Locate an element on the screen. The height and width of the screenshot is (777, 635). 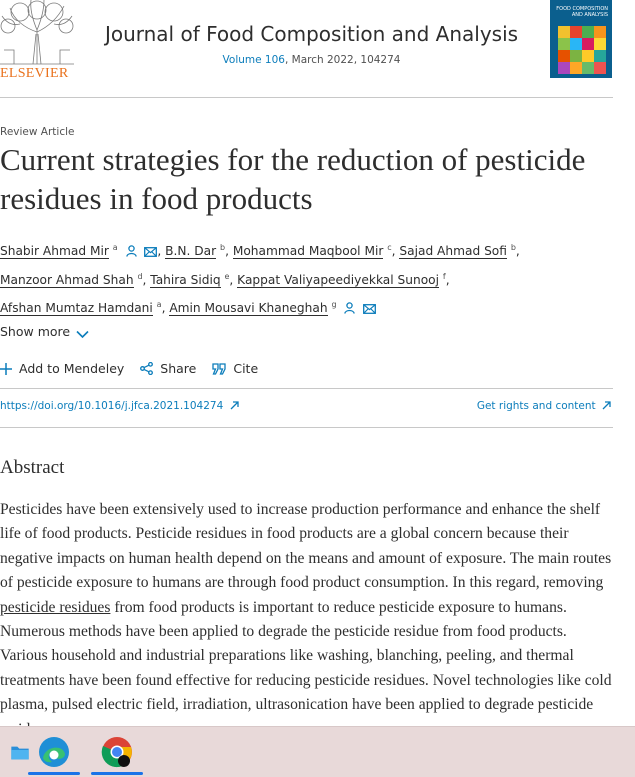
affiliation-sup: g is located at coordinates (334, 304).